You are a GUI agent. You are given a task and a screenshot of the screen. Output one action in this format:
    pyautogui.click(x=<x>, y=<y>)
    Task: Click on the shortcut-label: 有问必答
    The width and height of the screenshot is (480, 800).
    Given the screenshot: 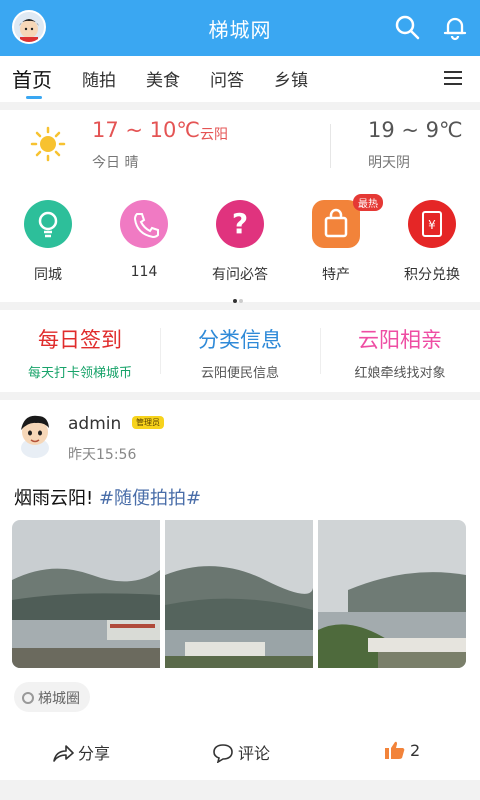 What is the action you would take?
    pyautogui.click(x=240, y=275)
    